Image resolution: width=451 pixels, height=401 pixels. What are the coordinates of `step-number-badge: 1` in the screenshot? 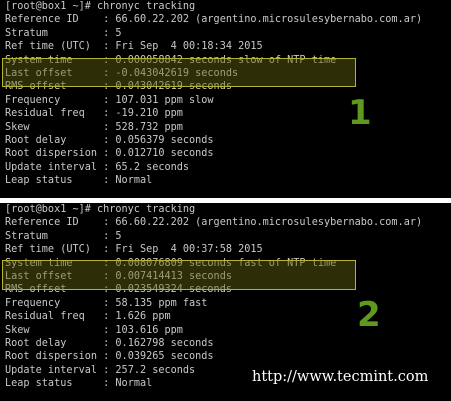 It's located at (360, 113).